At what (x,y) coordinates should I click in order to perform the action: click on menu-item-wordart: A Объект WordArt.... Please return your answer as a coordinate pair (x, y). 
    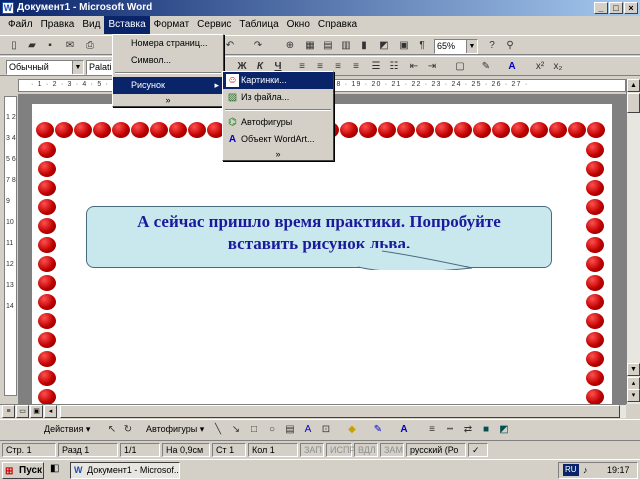
    Looking at the image, I should click on (278, 139).